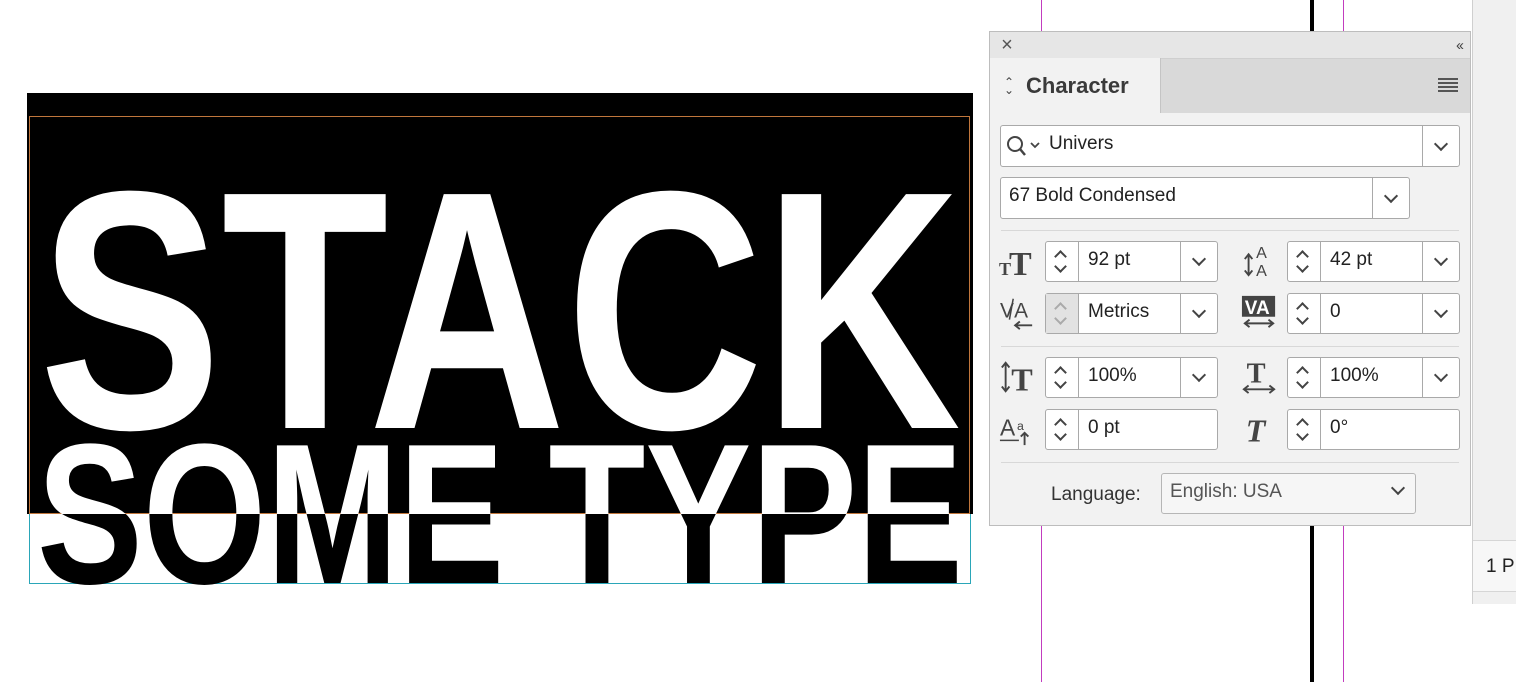  I want to click on vertical-scale-dropdown, so click(1198, 377).